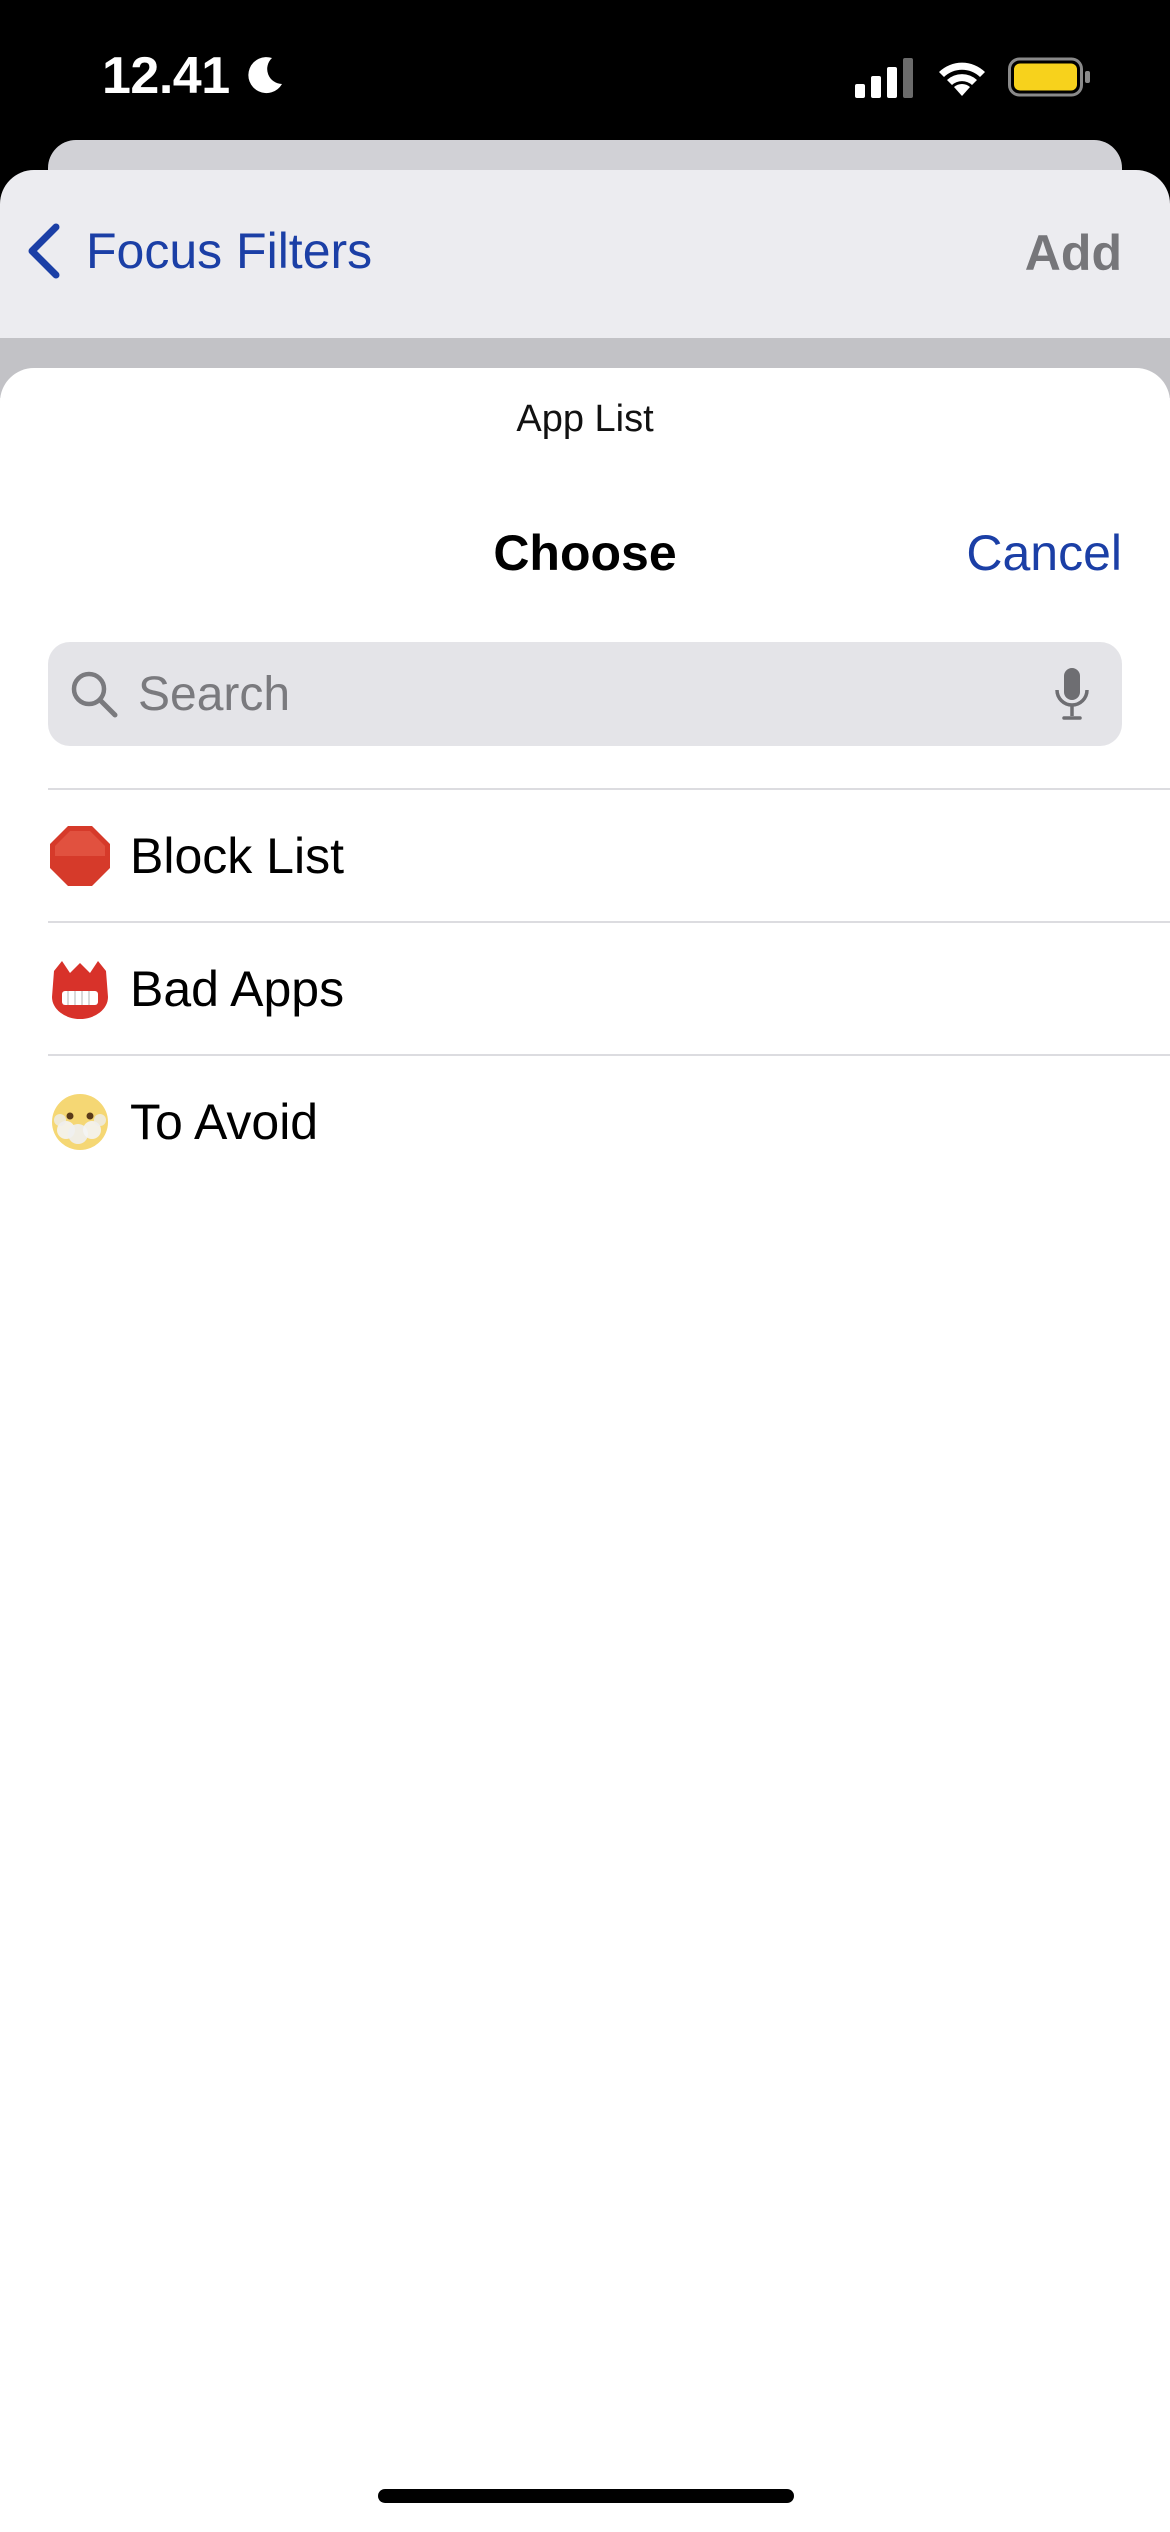 This screenshot has height=2532, width=1170. I want to click on list-item: Bad Apps, so click(609, 987).